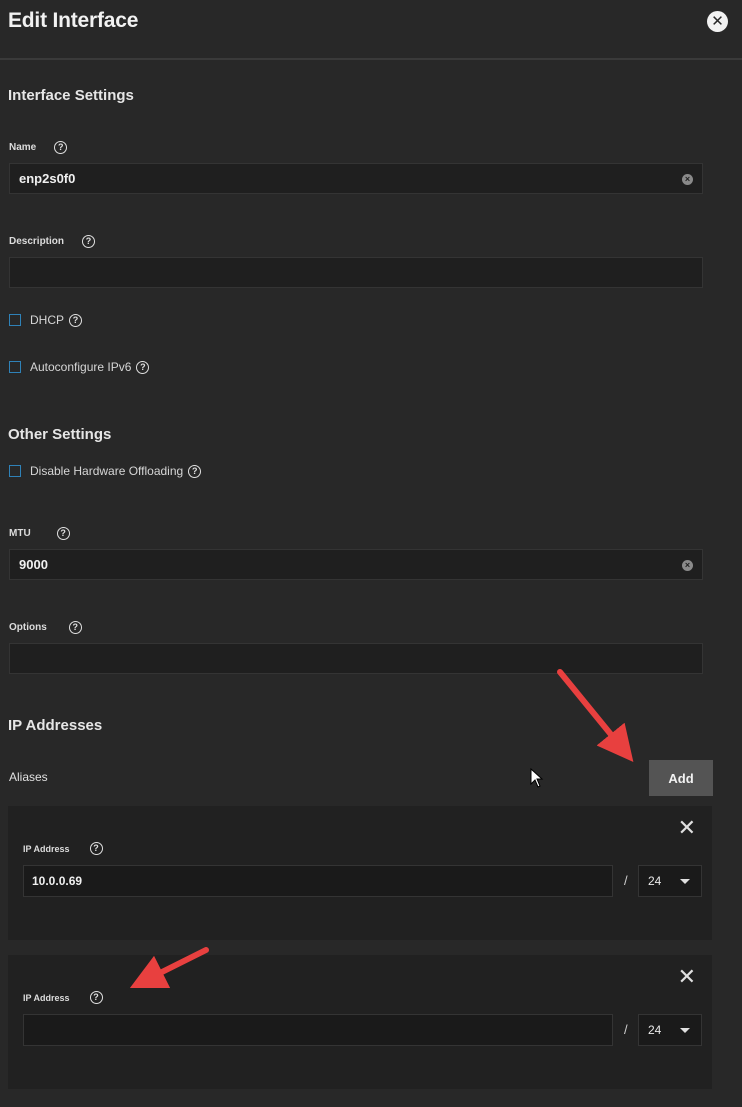 Image resolution: width=742 pixels, height=1107 pixels. Describe the element at coordinates (537, 780) in the screenshot. I see `mouse-cursor-icon` at that location.